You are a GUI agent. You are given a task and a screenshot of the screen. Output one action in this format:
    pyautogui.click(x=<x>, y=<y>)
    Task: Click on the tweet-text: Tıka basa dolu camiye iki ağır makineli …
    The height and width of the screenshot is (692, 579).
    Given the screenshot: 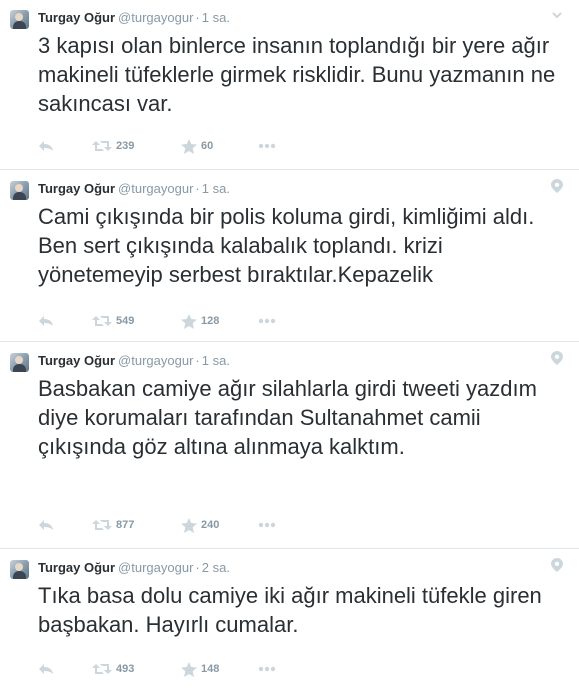 What is the action you would take?
    pyautogui.click(x=290, y=610)
    